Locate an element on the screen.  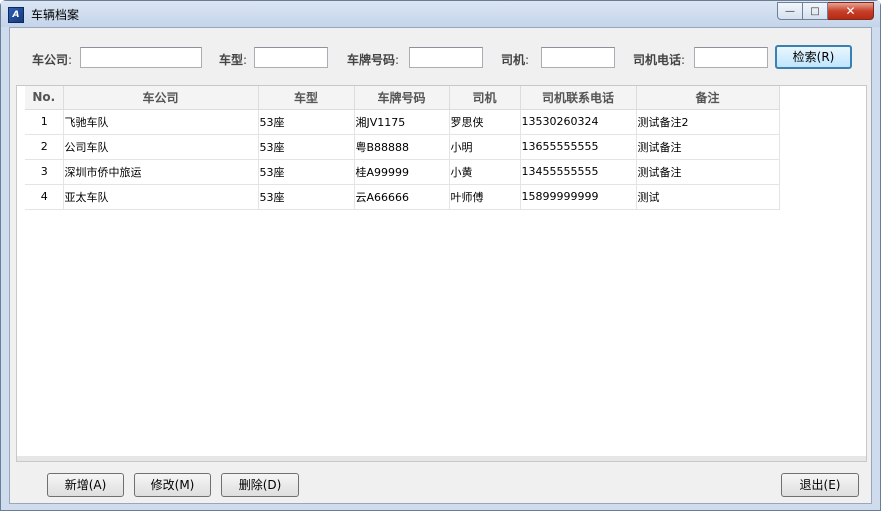
cell-phone: 13655555555 is located at coordinates (578, 147).